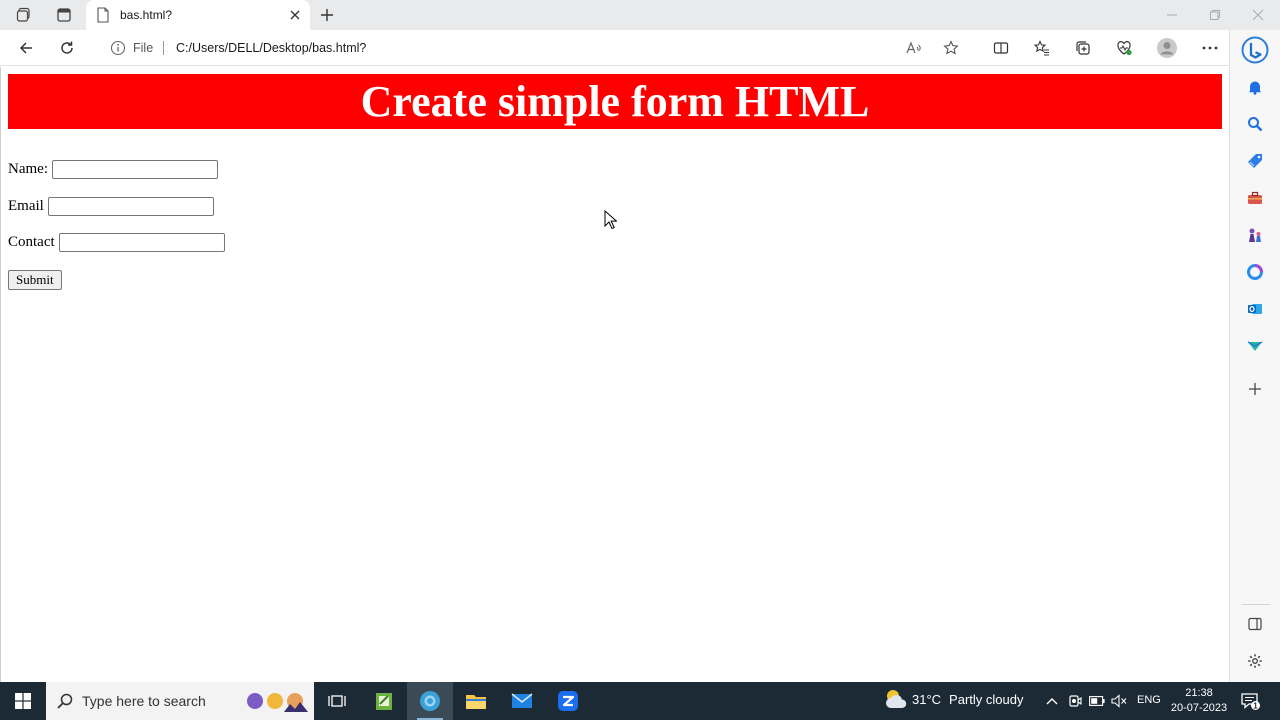  I want to click on windows-start-icon, so click(23, 701).